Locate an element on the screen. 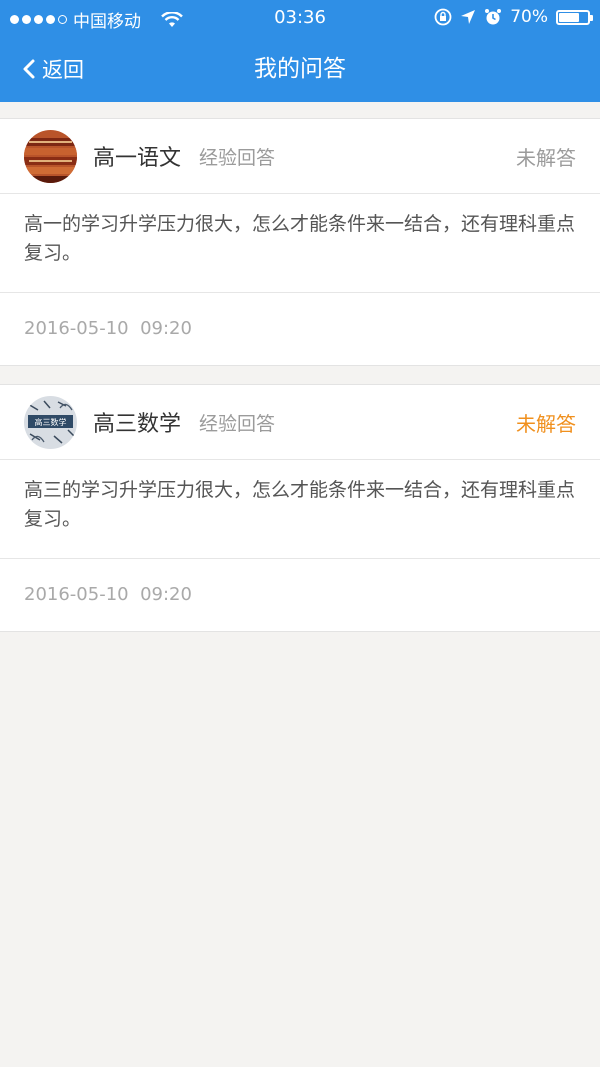 This screenshot has height=1067, width=600. status-right-group: 70% is located at coordinates (513, 17).